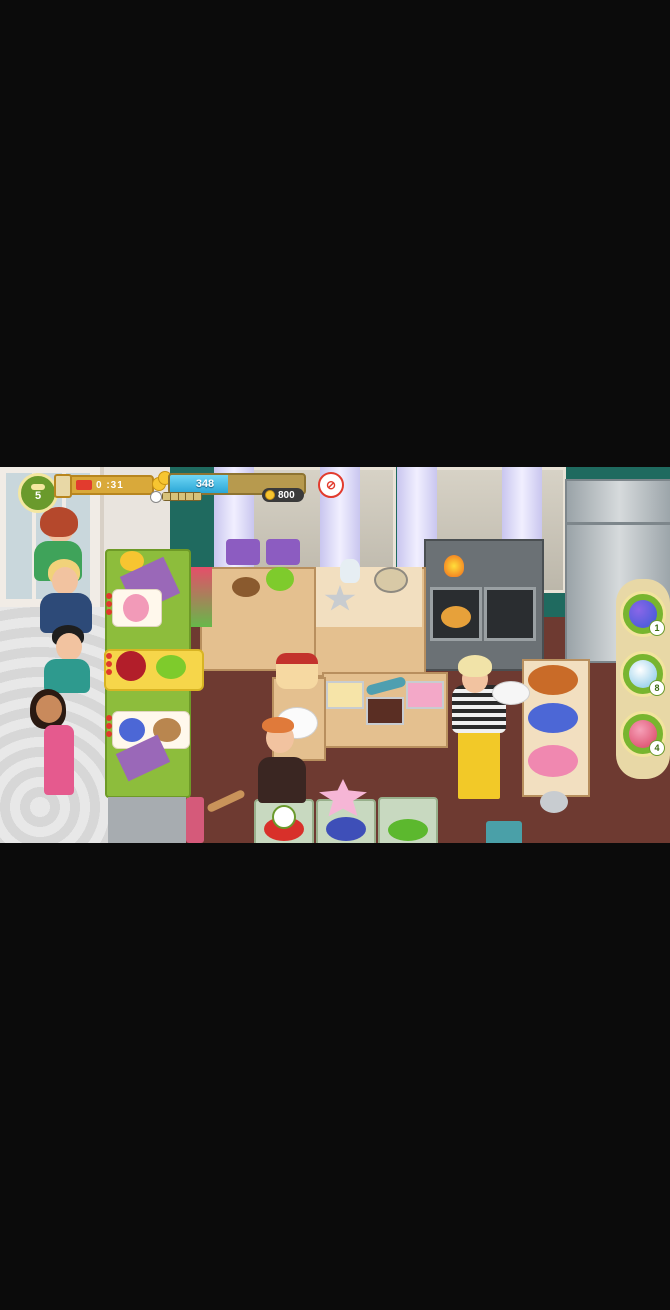 Image resolution: width=670 pixels, height=1310 pixels. What do you see at coordinates (475, 666) in the screenshot?
I see `chef-hair` at bounding box center [475, 666].